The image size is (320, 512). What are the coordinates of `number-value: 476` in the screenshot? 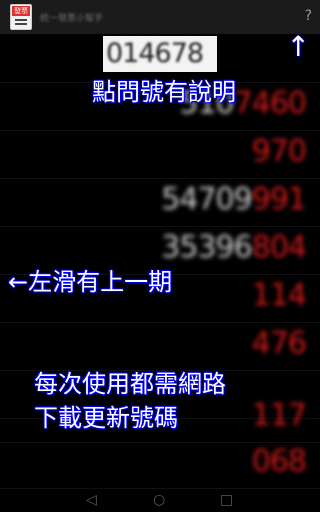 It's located at (279, 343).